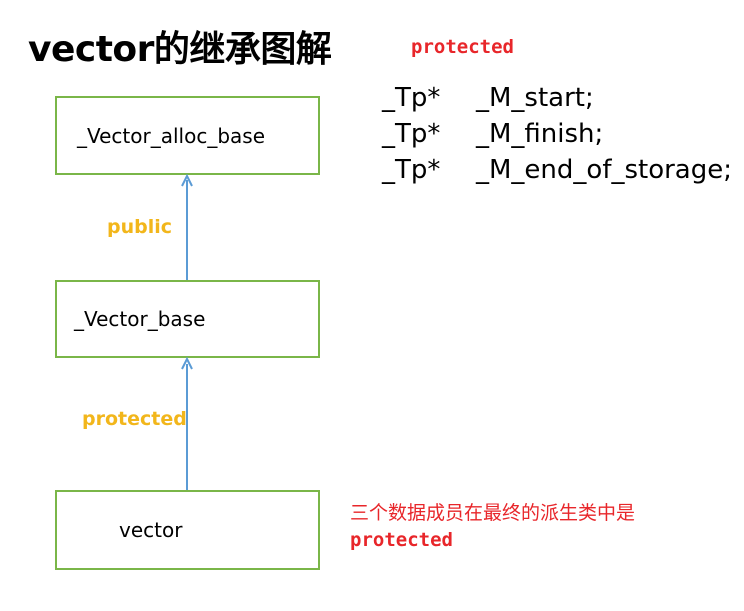  What do you see at coordinates (187, 226) in the screenshot?
I see `arrow-base-to-alloc-base` at bounding box center [187, 226].